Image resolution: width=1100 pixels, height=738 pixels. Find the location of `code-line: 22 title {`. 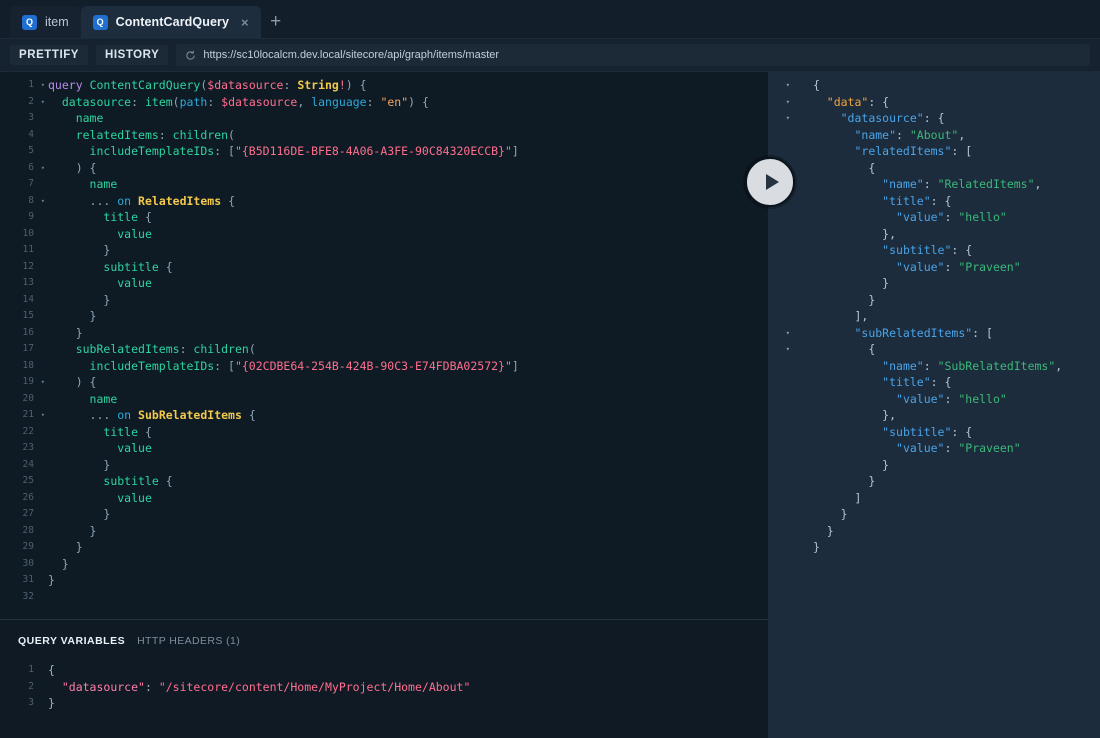

code-line: 22 title { is located at coordinates (384, 432).